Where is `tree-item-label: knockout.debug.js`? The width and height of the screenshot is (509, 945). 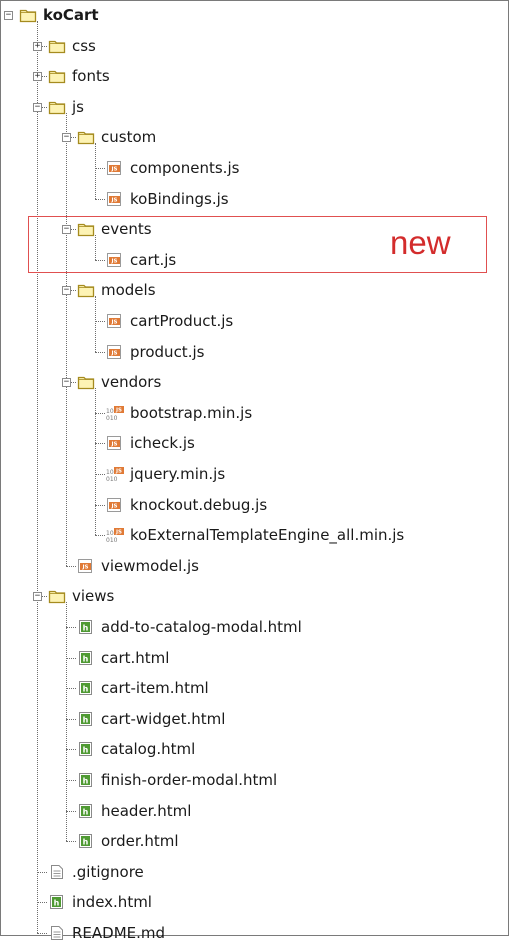
tree-item-label: knockout.debug.js is located at coordinates (198, 505).